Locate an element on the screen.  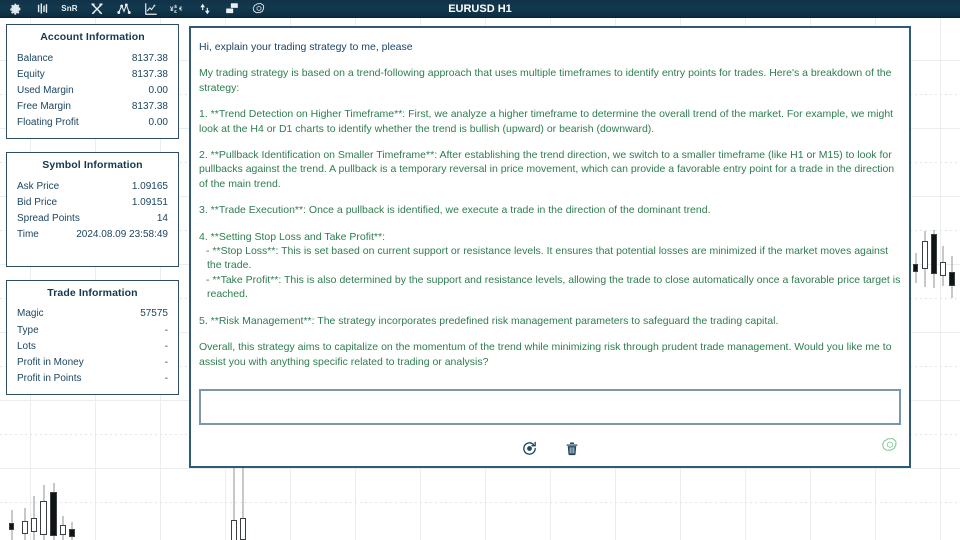
table-row: Time 2024.08.09 23:58:49 is located at coordinates (92, 235).